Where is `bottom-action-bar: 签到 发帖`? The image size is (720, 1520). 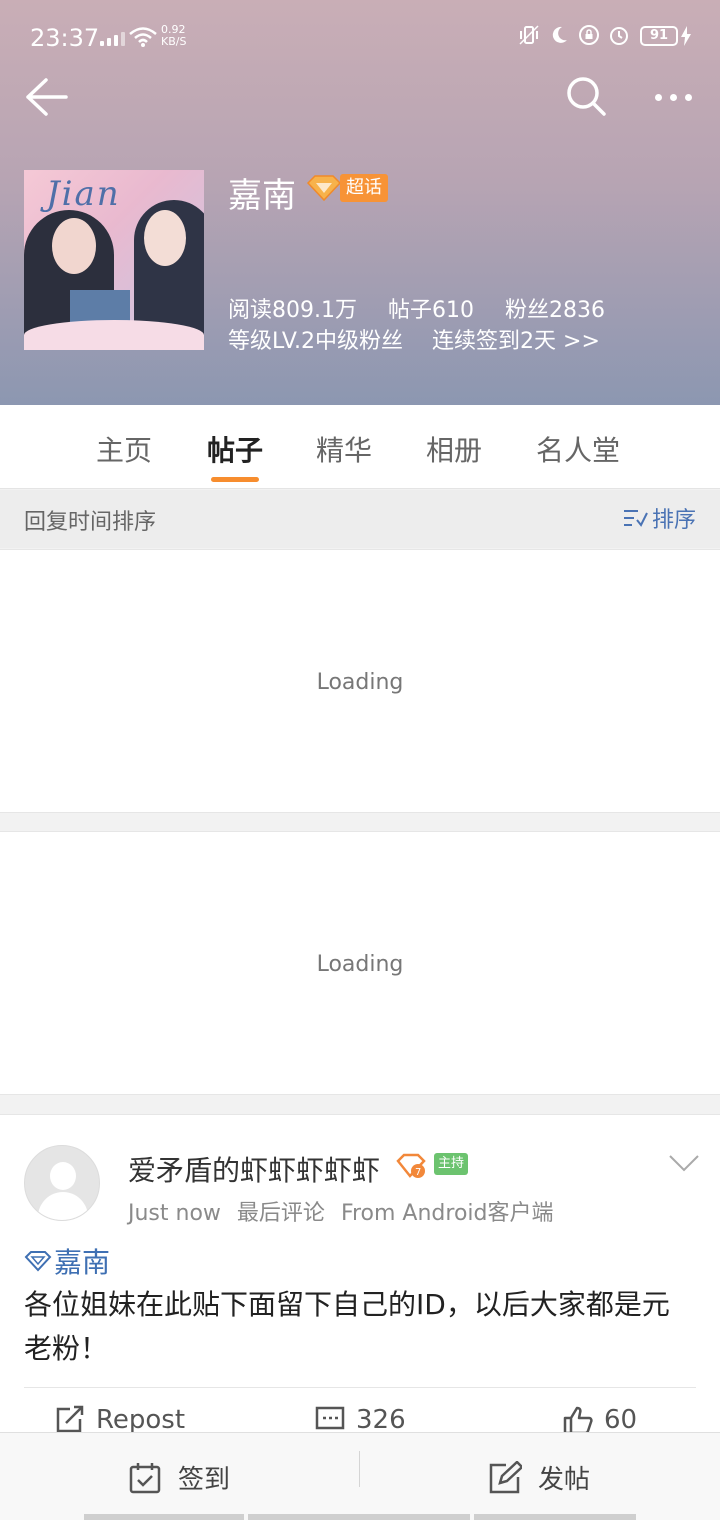 bottom-action-bar: 签到 发帖 is located at coordinates (360, 1476).